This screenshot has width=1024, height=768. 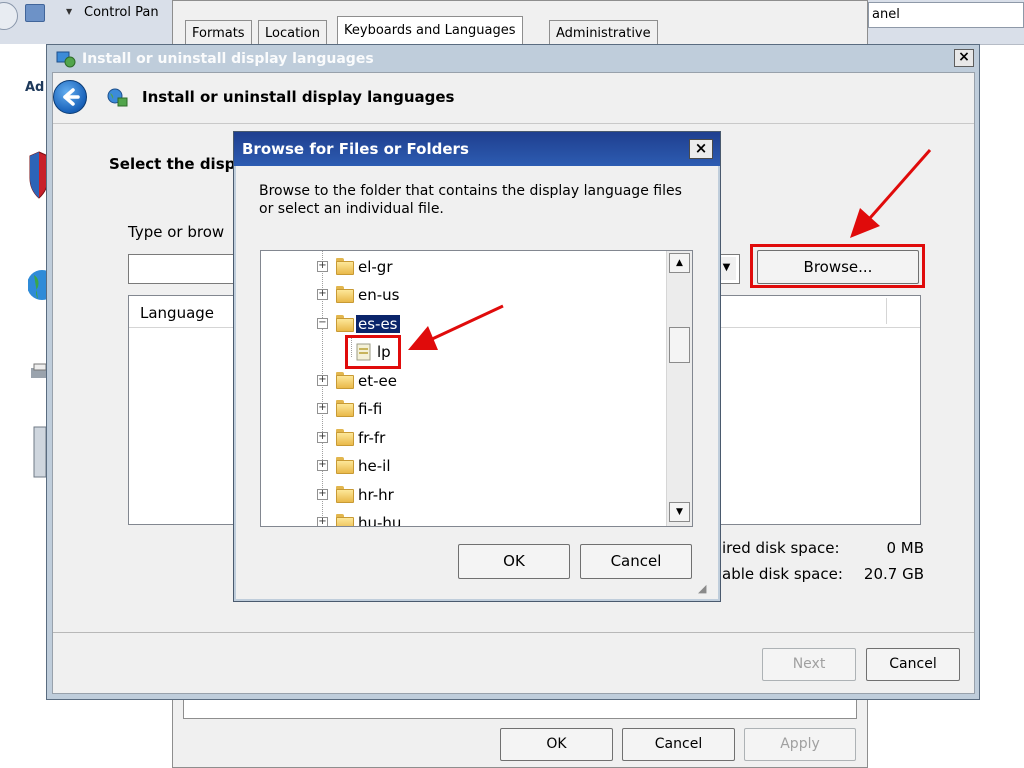 I want to click on arrow-to-lp-icon, so click(x=456, y=327).